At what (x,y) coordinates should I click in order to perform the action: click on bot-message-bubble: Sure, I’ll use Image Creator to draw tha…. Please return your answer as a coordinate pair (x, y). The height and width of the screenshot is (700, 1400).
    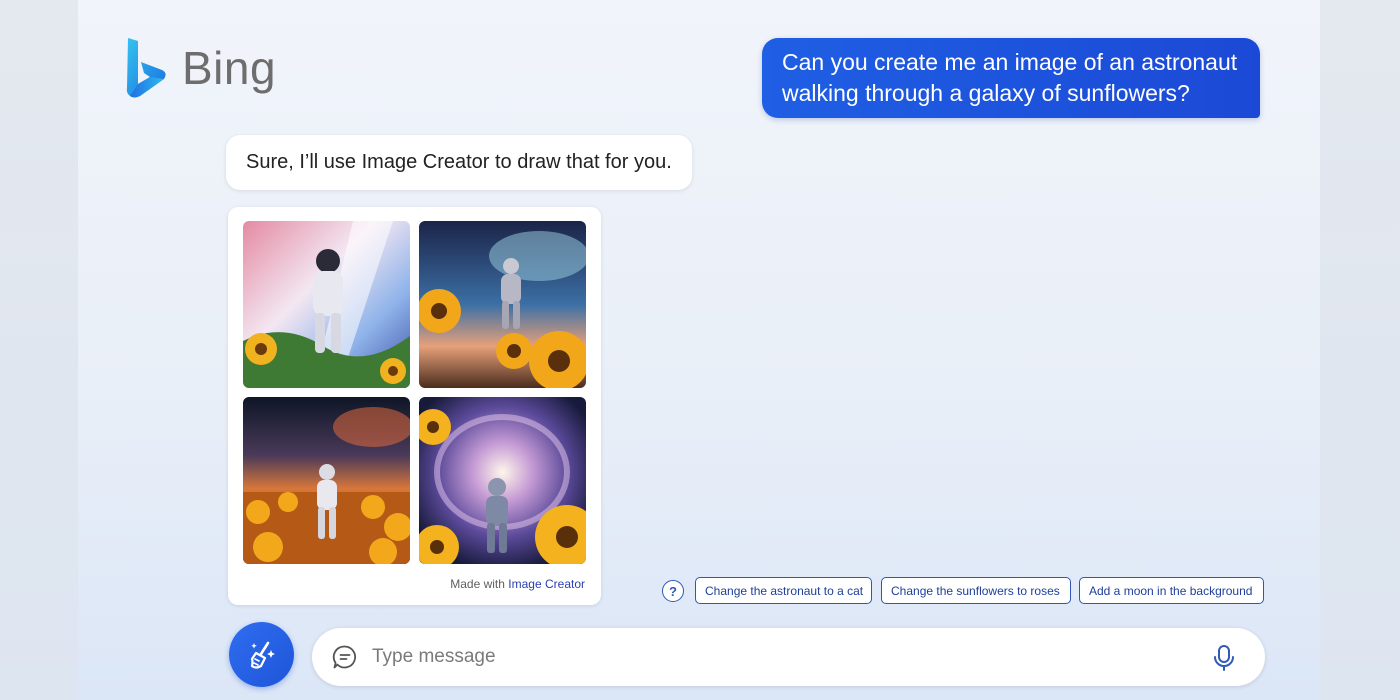
    Looking at the image, I should click on (459, 162).